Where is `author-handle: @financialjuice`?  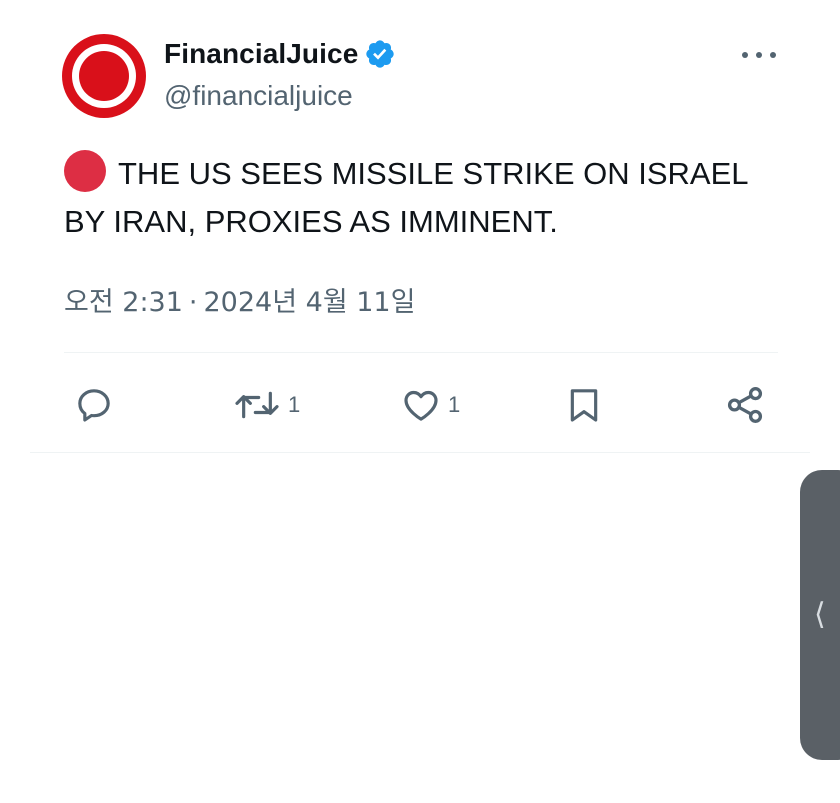
author-handle: @financialjuice is located at coordinates (258, 96).